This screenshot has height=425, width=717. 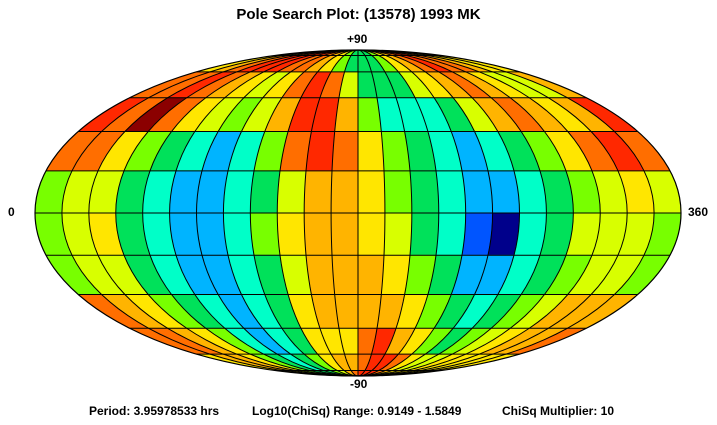 What do you see at coordinates (698, 212) in the screenshot?
I see `x-axis-max-label: 360` at bounding box center [698, 212].